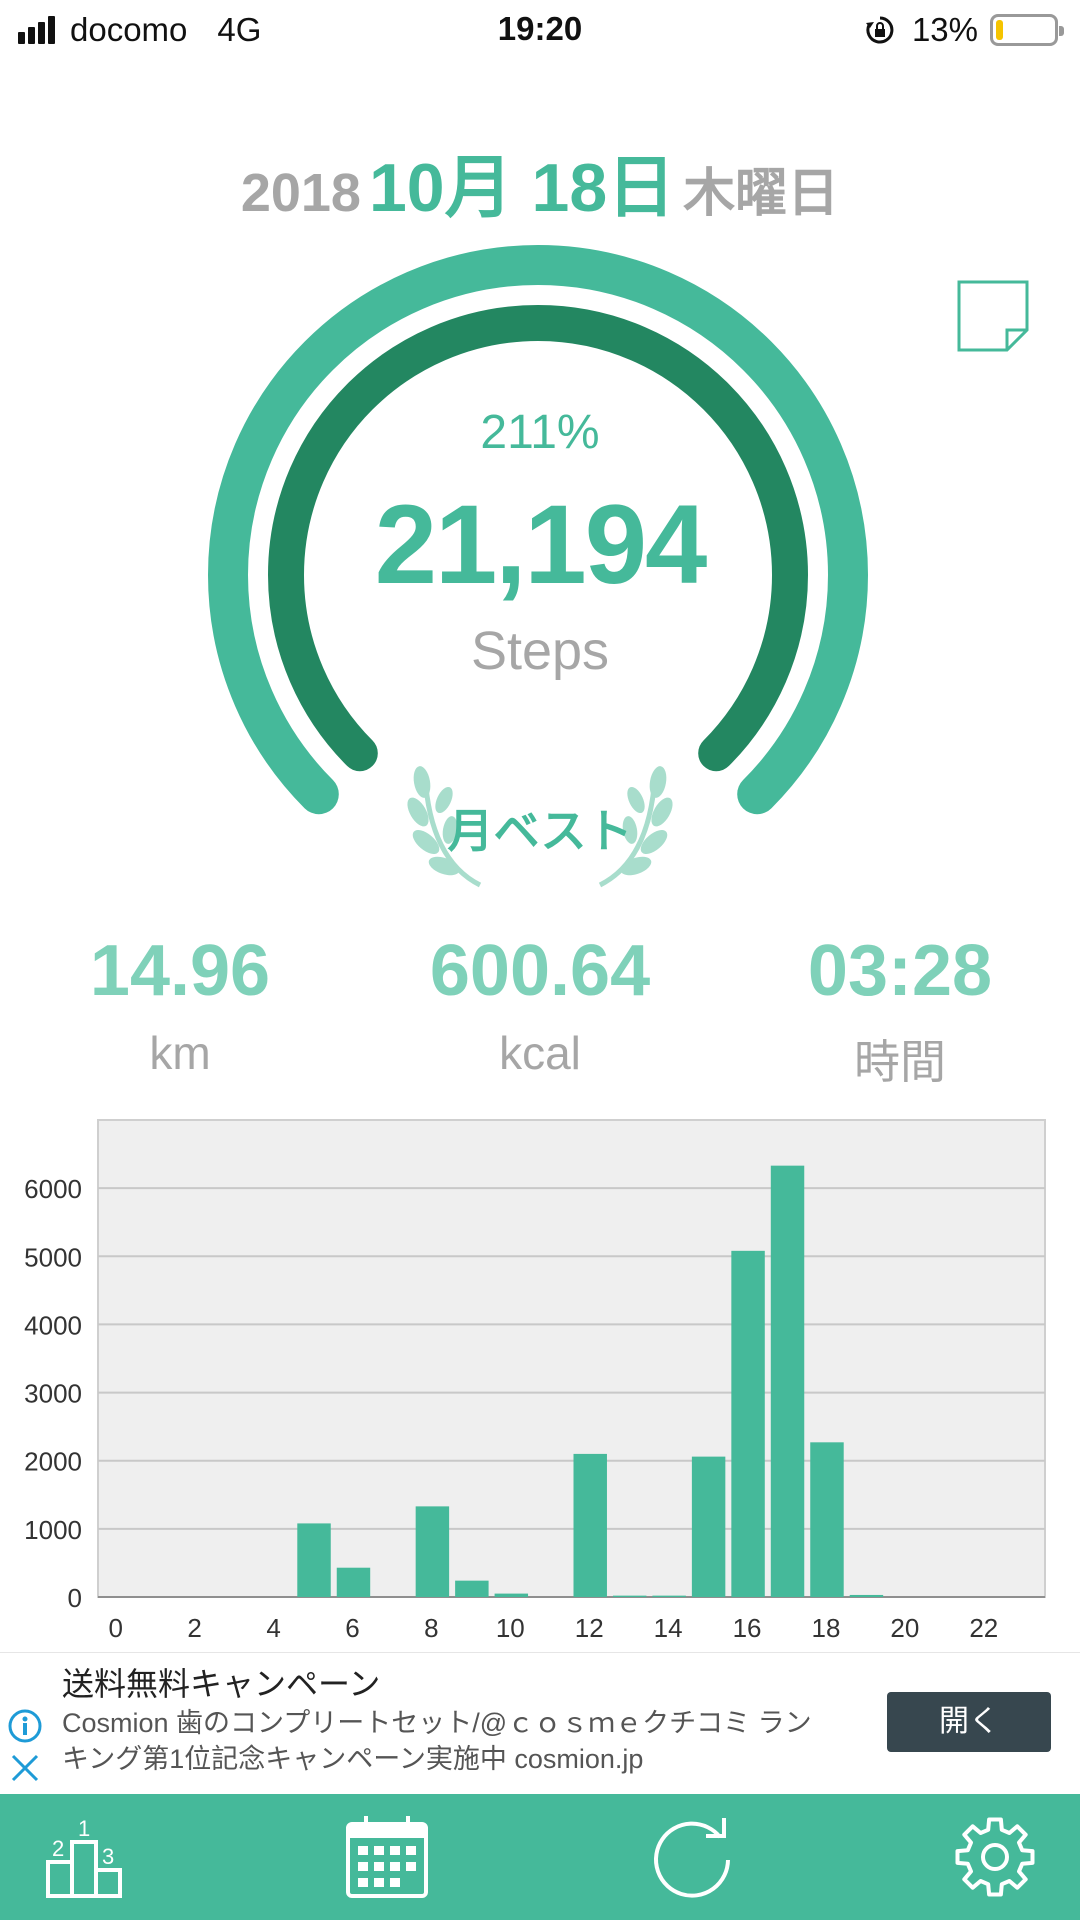  I want to click on chart-x-tick-label: 0, so click(115, 1628).